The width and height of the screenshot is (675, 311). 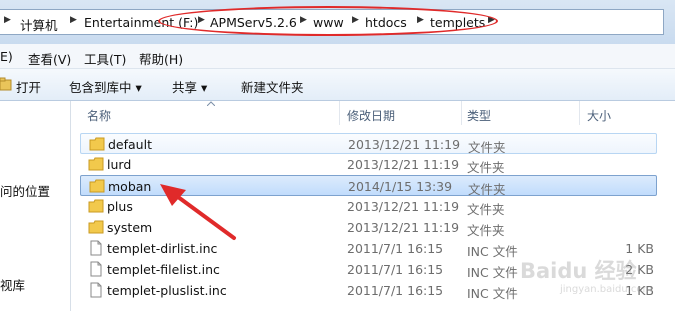 What do you see at coordinates (161, 58) in the screenshot?
I see `menu-help: 帮助(H)` at bounding box center [161, 58].